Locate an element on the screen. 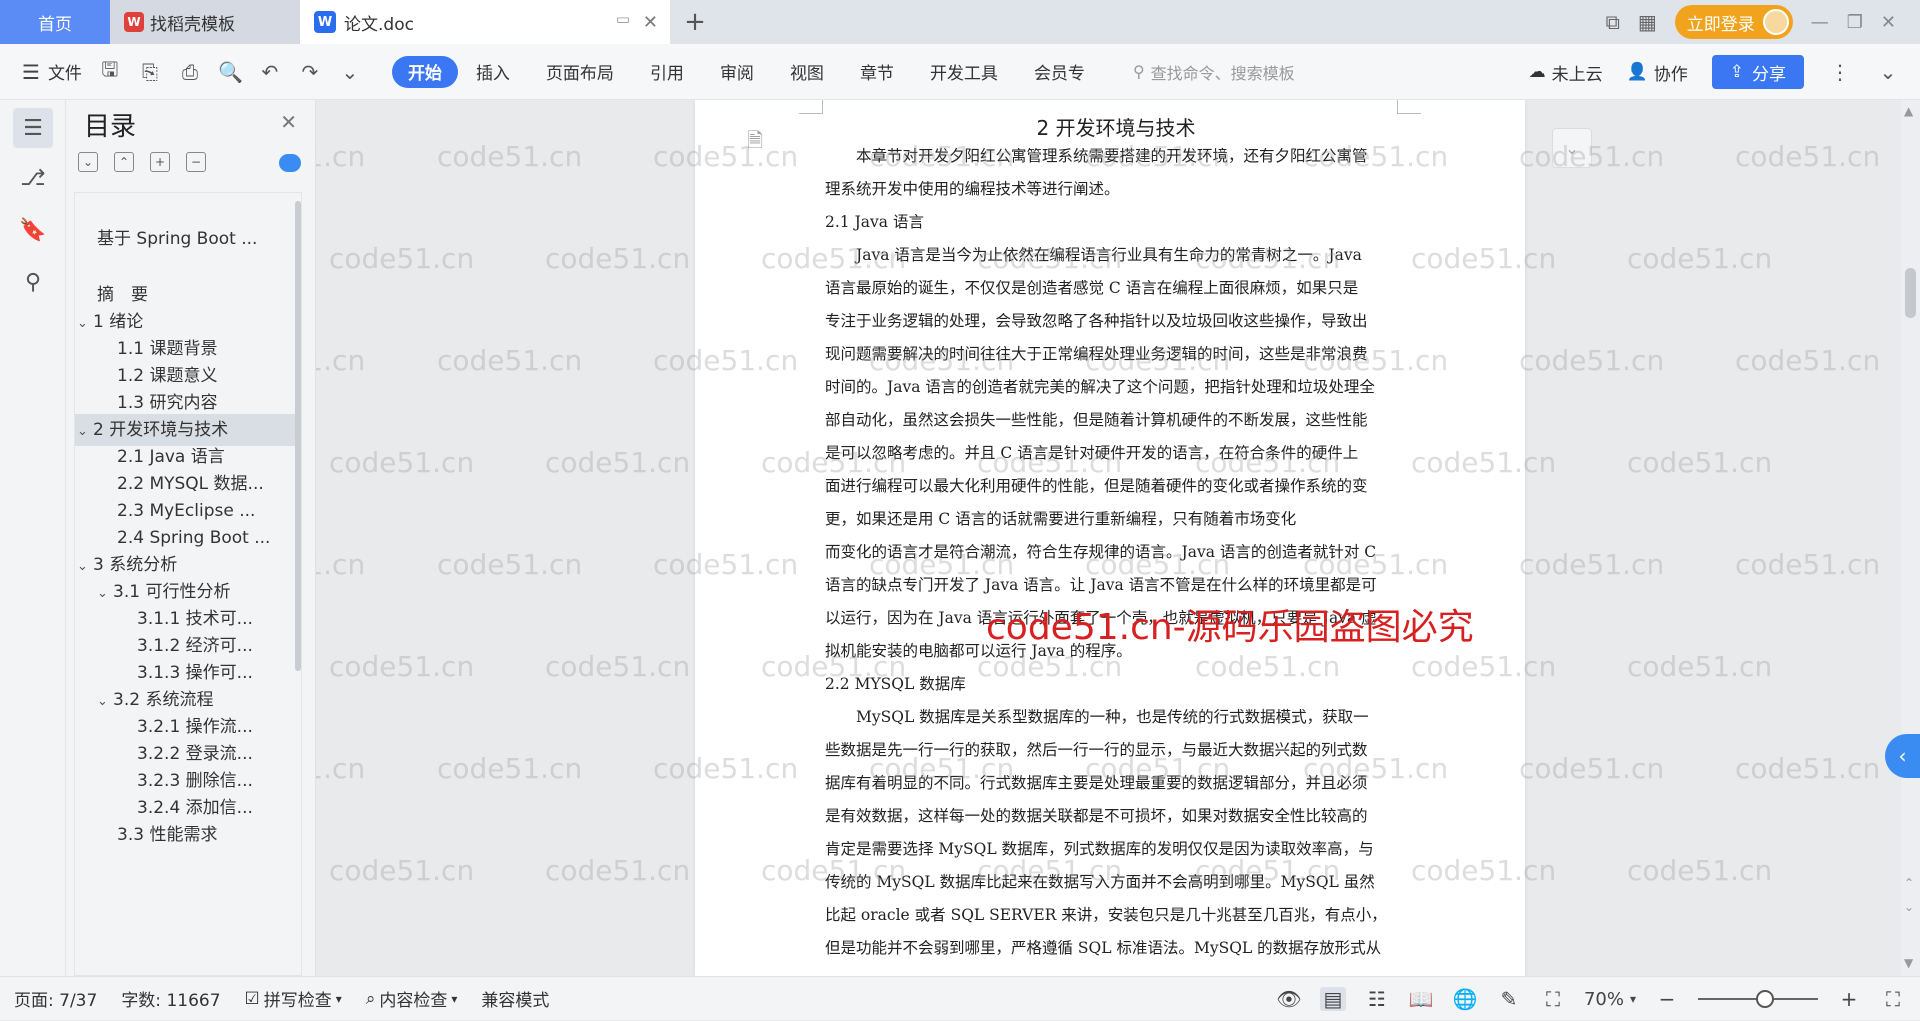 The height and width of the screenshot is (1021, 1920). outline-view-icon: ☷ is located at coordinates (1377, 999).